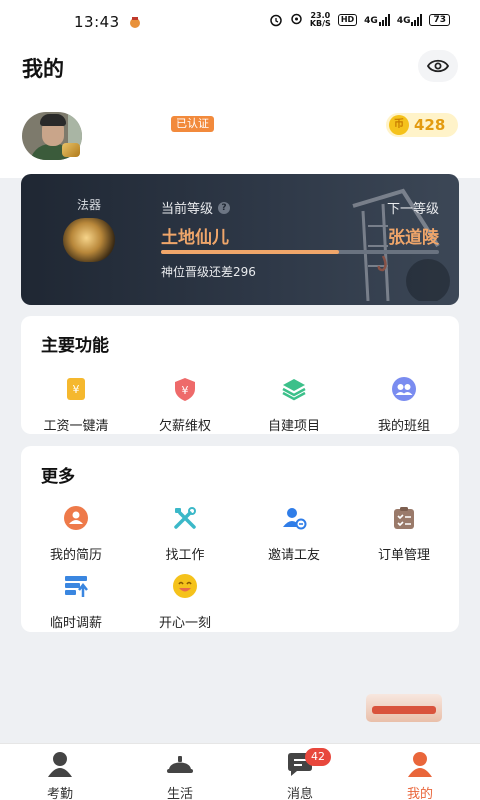  Describe the element at coordinates (185, 586) in the screenshot. I see `smile-icon` at that location.